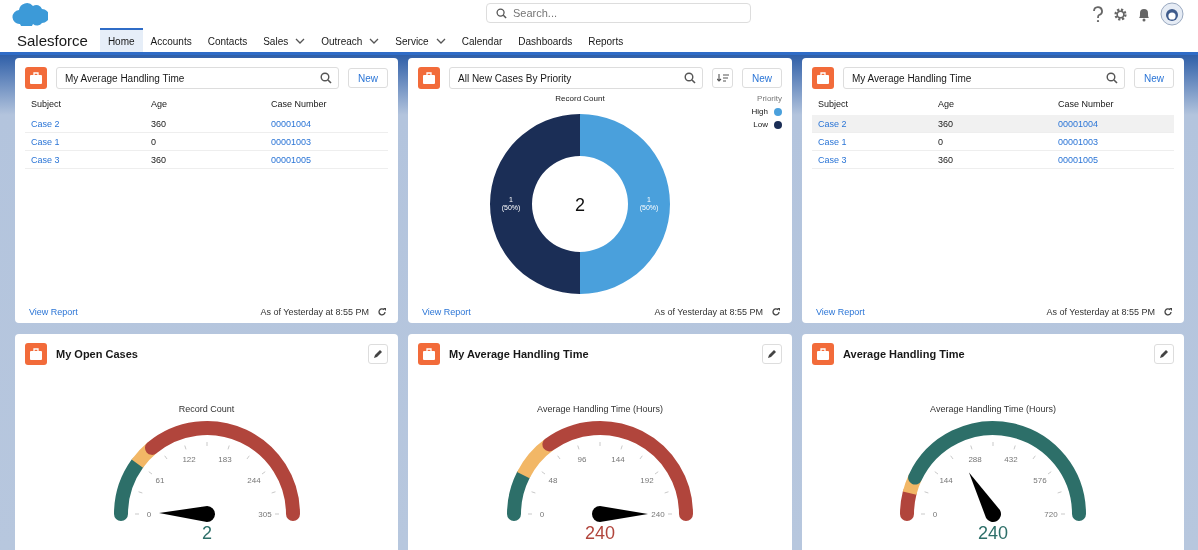 This screenshot has width=1198, height=550. Describe the element at coordinates (52, 40) in the screenshot. I see `app-name: Salesforce` at that location.